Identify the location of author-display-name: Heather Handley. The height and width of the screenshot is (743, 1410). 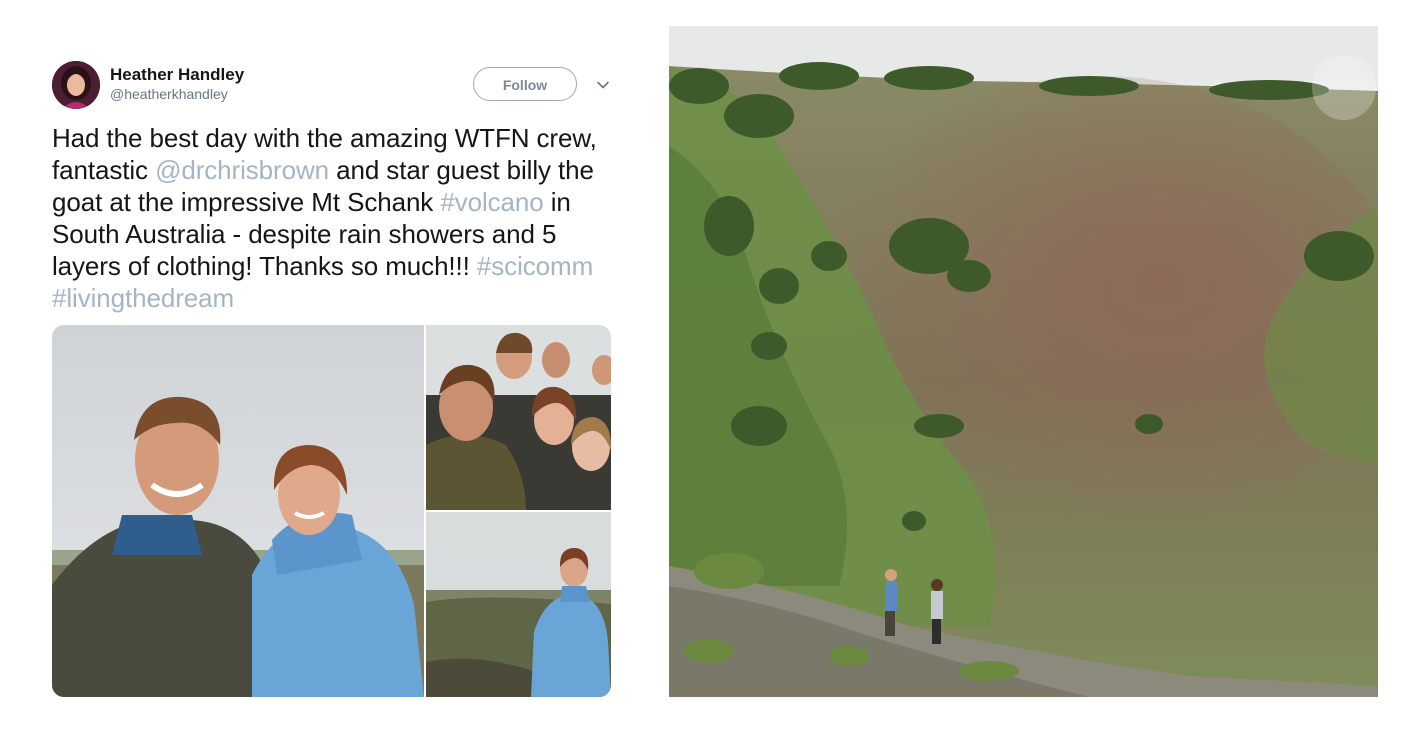
(177, 75).